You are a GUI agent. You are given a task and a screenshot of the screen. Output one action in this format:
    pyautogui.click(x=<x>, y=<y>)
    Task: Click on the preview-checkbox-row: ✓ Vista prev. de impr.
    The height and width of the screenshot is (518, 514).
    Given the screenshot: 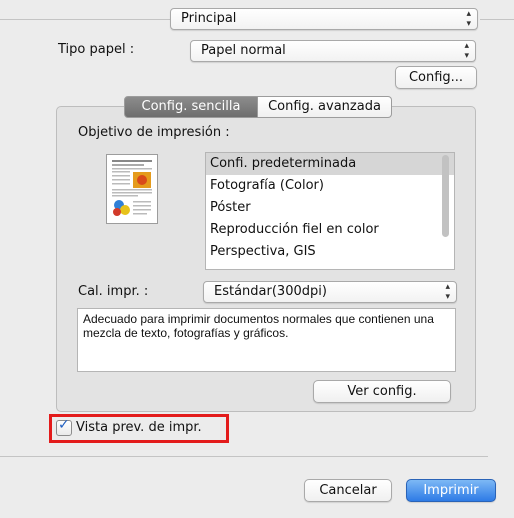 What is the action you would take?
    pyautogui.click(x=129, y=427)
    